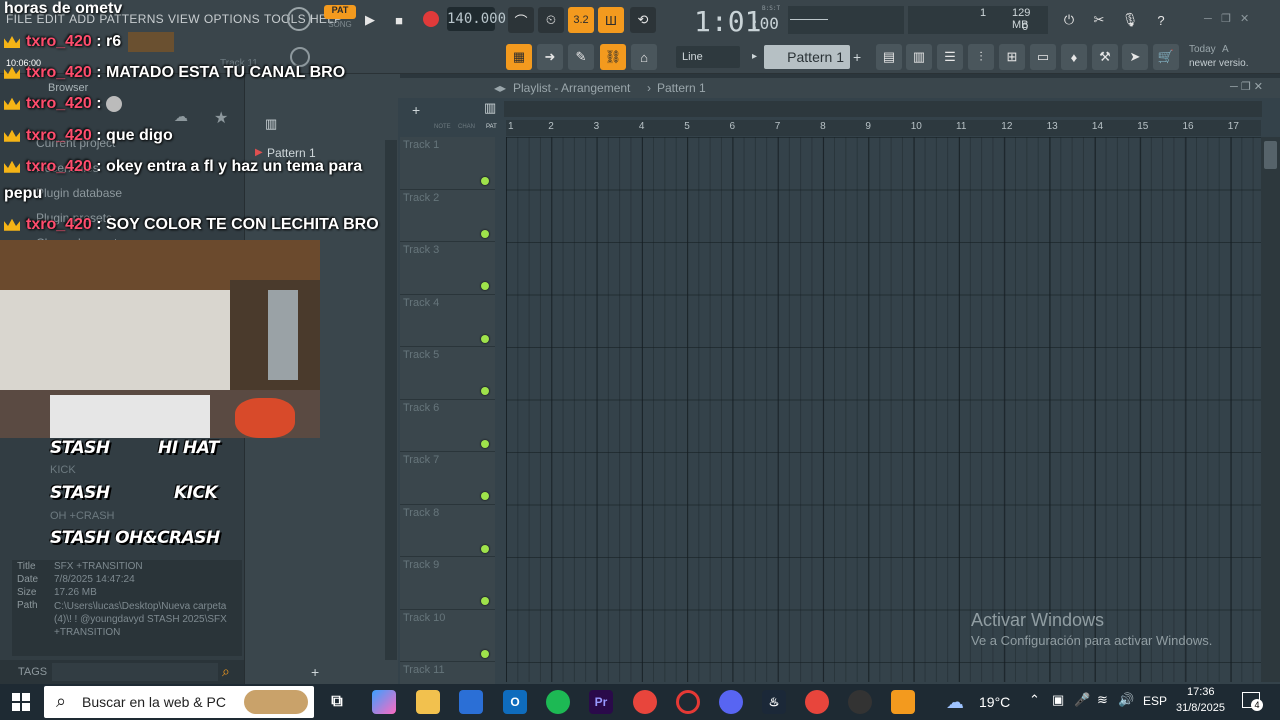 Image resolution: width=1280 pixels, height=720 pixels. I want to click on vertical-scroll-thumb, so click(1270, 155).